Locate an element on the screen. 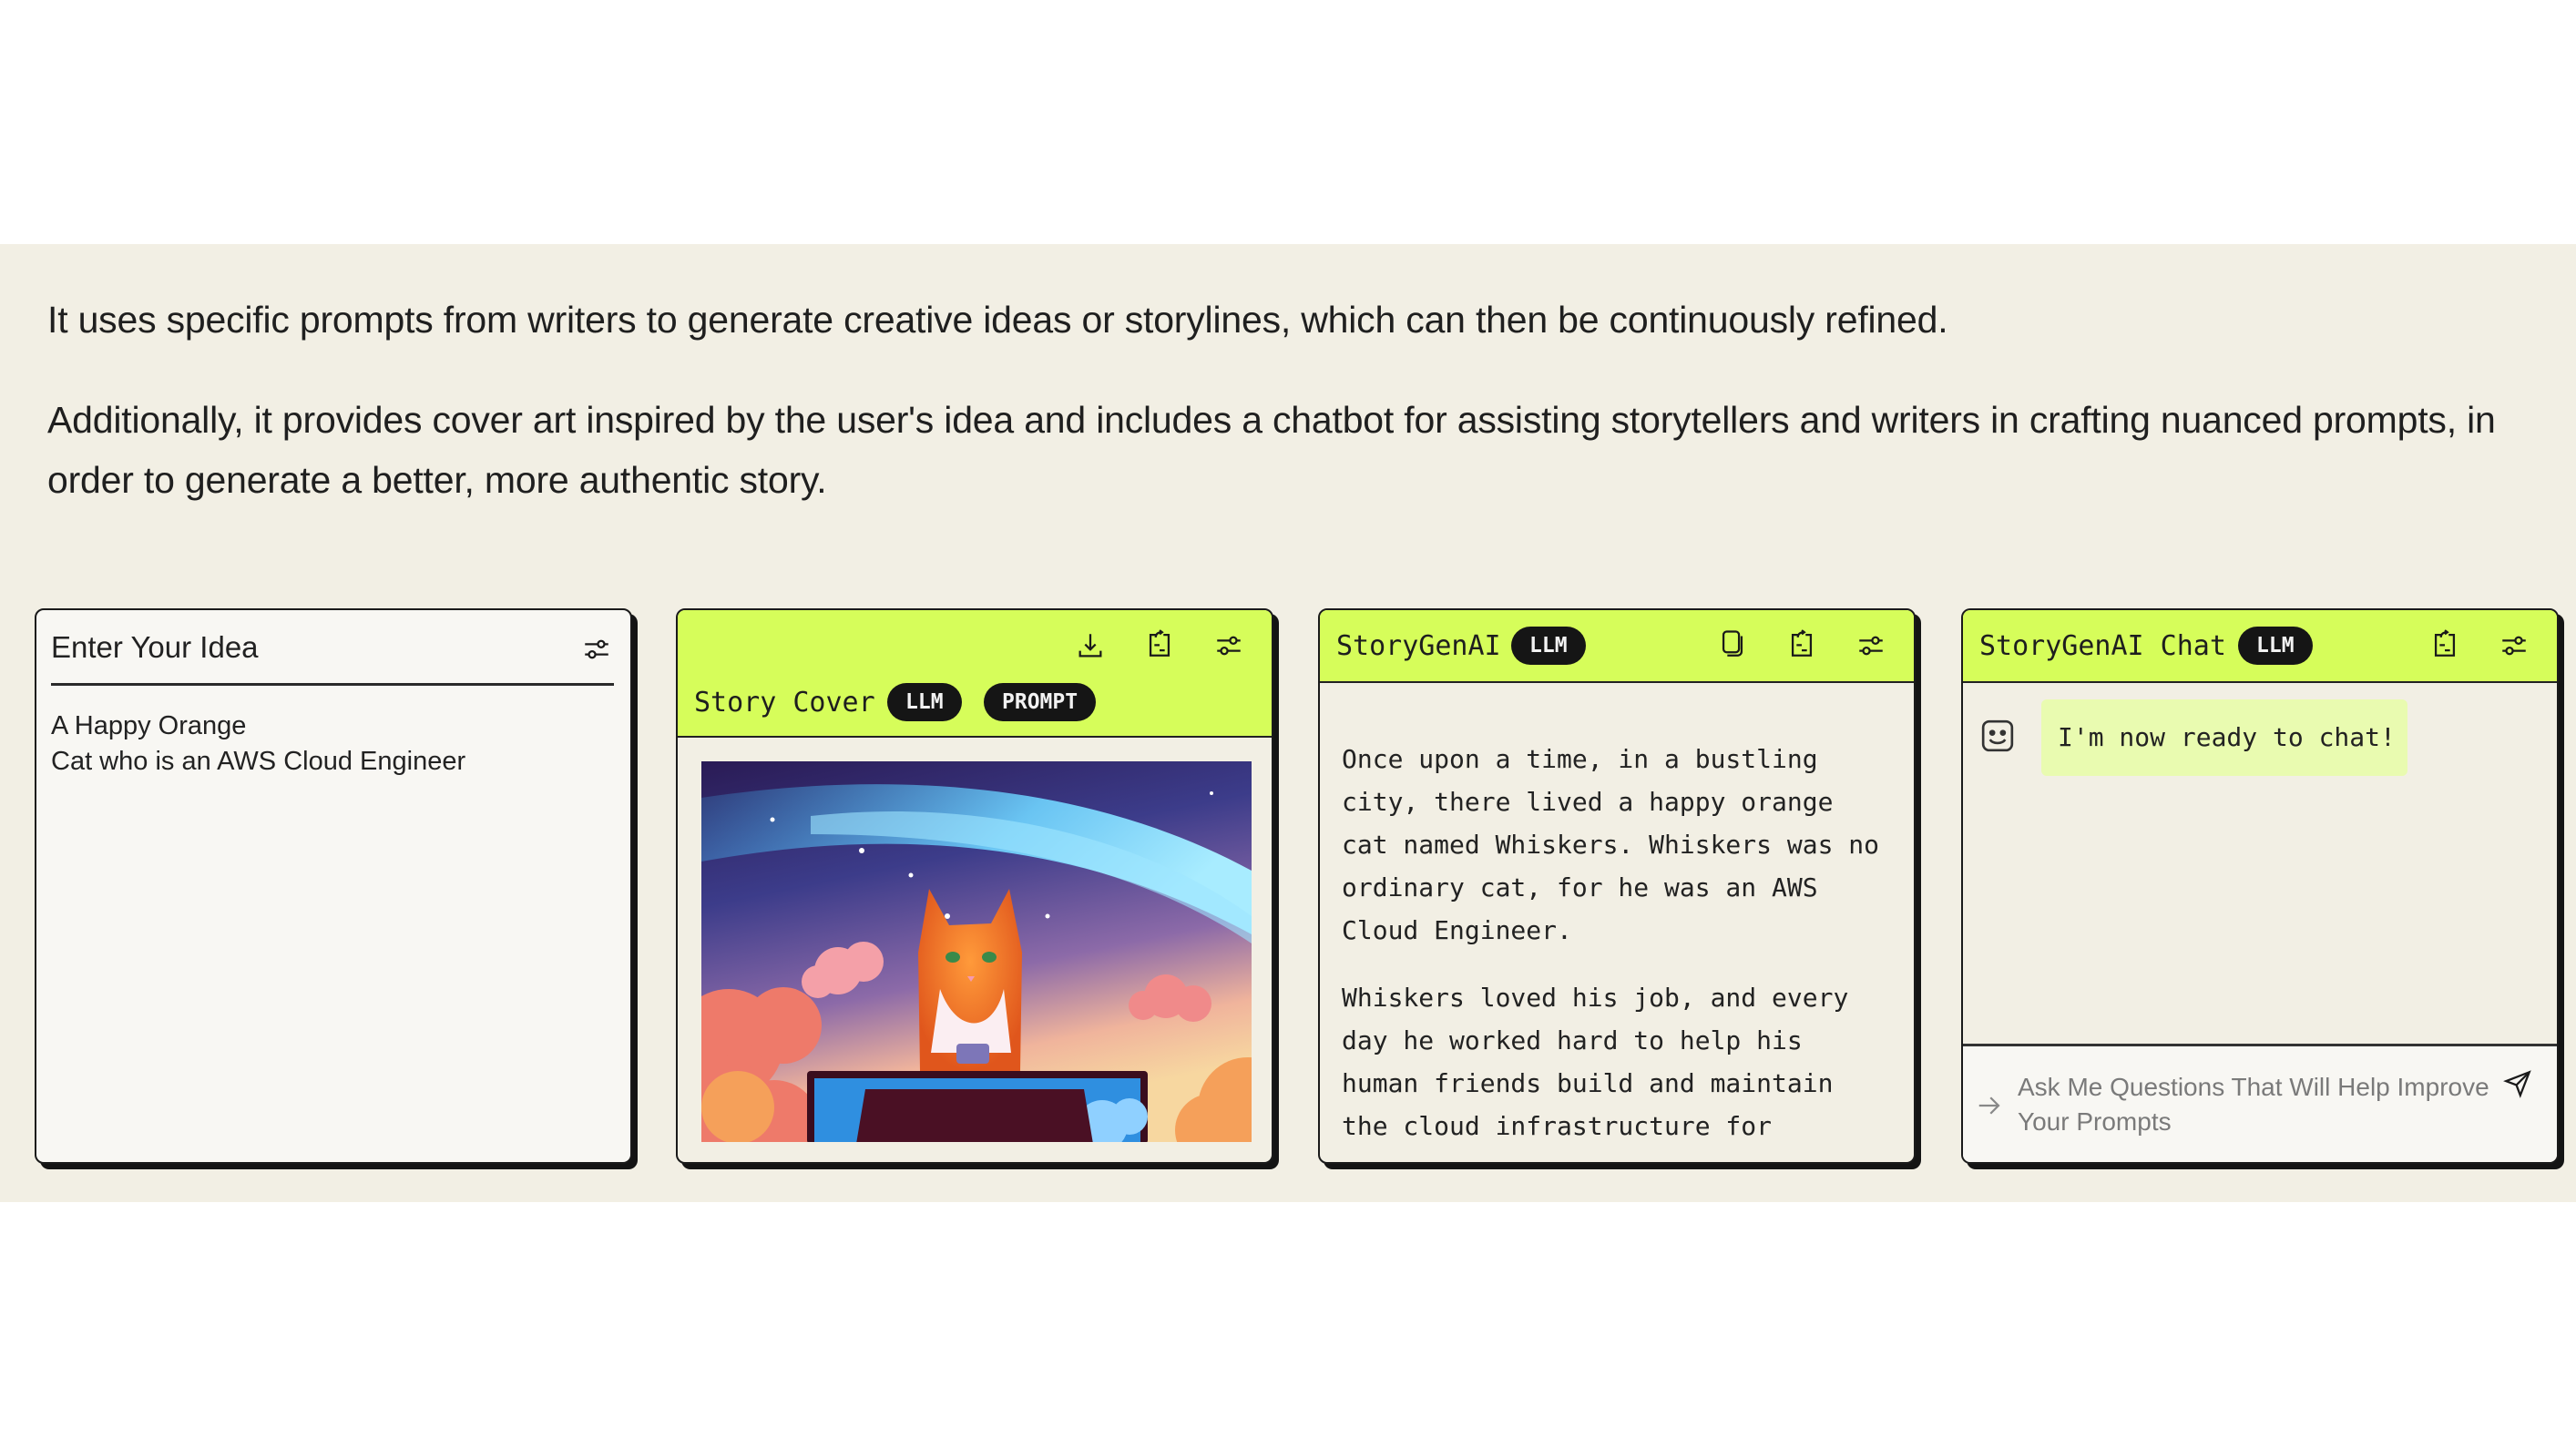 Image resolution: width=2576 pixels, height=1448 pixels. send-icon is located at coordinates (2517, 1084).